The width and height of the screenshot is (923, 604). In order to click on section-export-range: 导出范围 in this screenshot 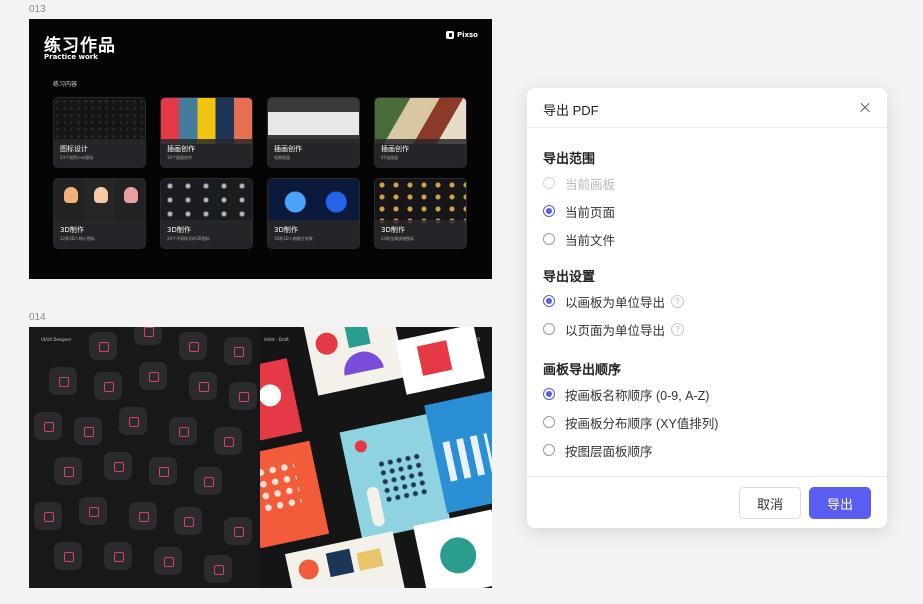, I will do `click(569, 158)`.